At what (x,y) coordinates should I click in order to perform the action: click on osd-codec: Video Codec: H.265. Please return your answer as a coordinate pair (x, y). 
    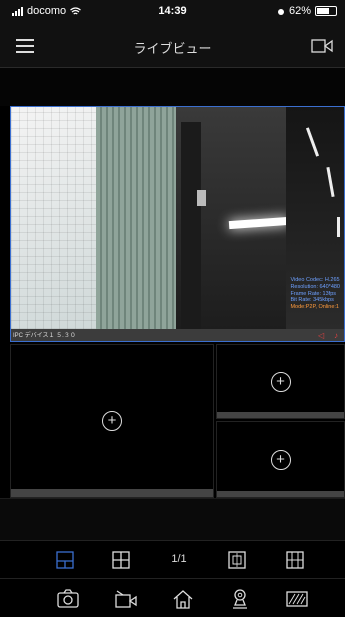
    Looking at the image, I should click on (315, 280).